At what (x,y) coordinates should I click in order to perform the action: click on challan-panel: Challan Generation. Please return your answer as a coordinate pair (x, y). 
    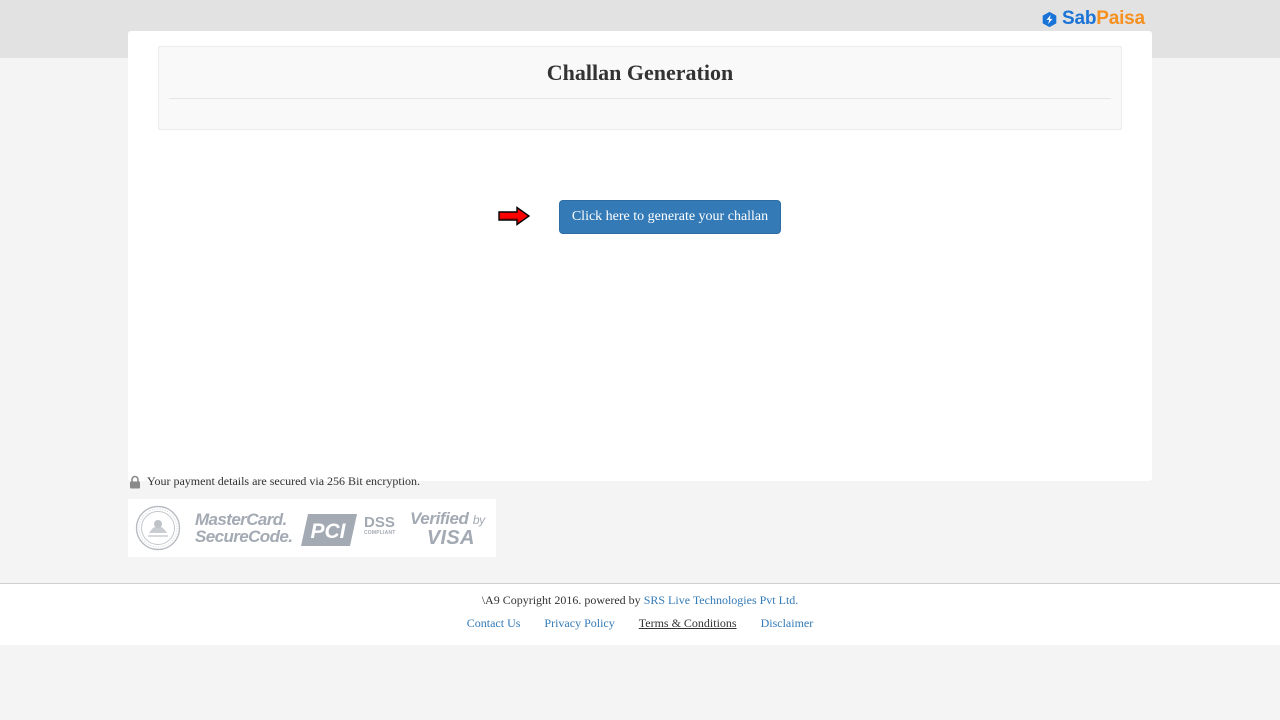
    Looking at the image, I should click on (640, 88).